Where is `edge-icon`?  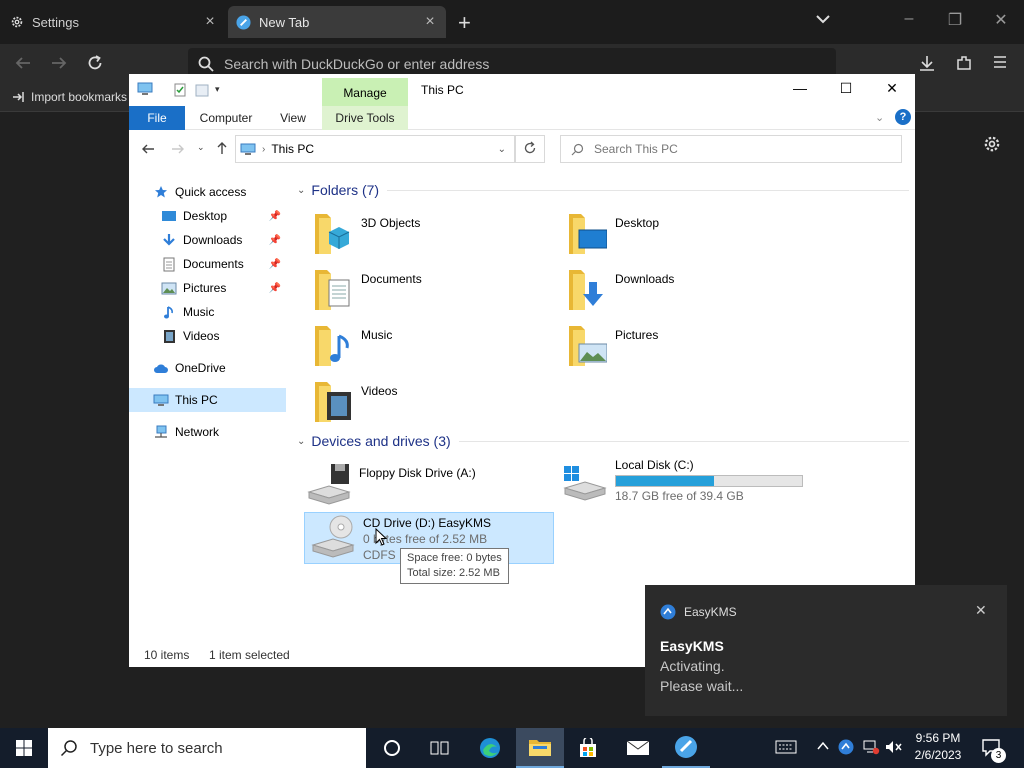 edge-icon is located at coordinates (490, 748).